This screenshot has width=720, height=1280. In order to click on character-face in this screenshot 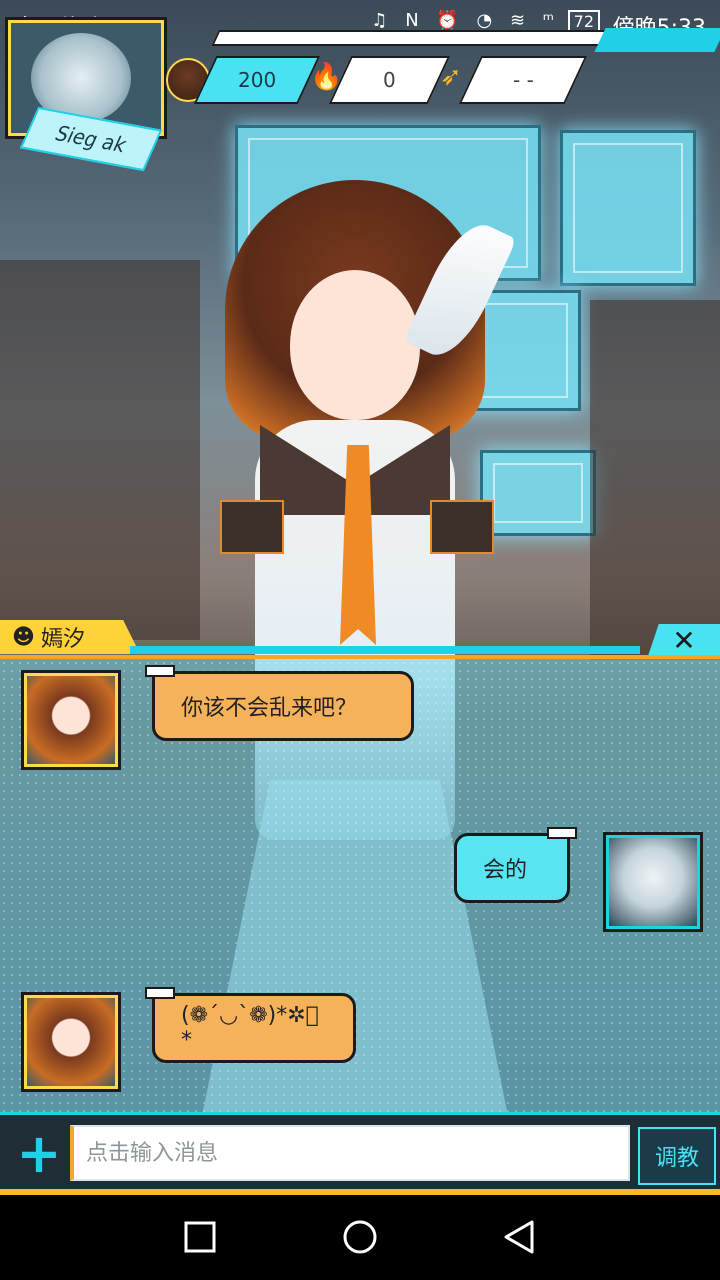, I will do `click(355, 345)`.